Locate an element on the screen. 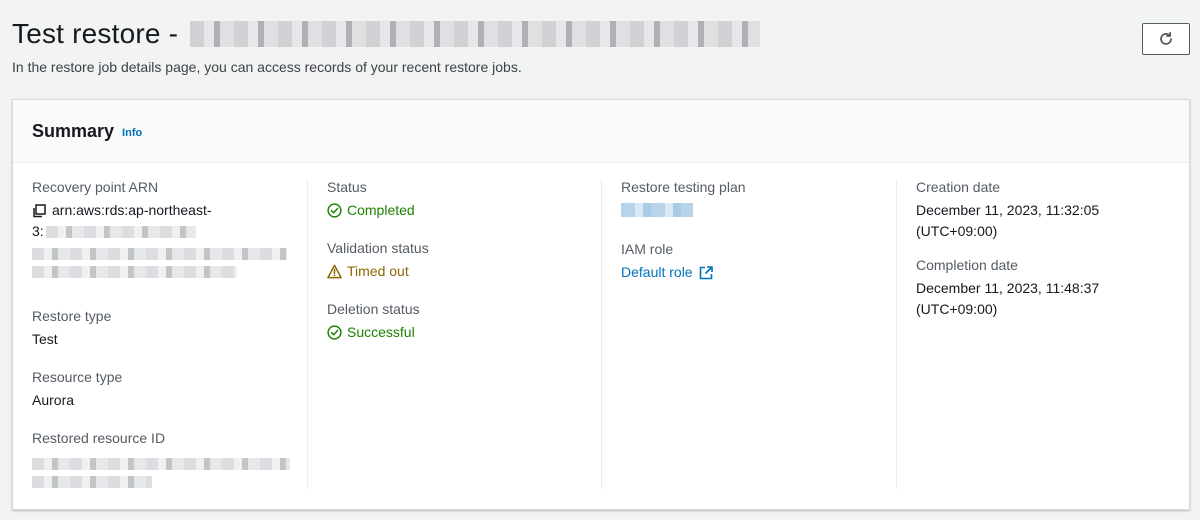 This screenshot has width=1200, height=520. restore-testing-plan-label: Restore testing plan is located at coordinates (683, 187).